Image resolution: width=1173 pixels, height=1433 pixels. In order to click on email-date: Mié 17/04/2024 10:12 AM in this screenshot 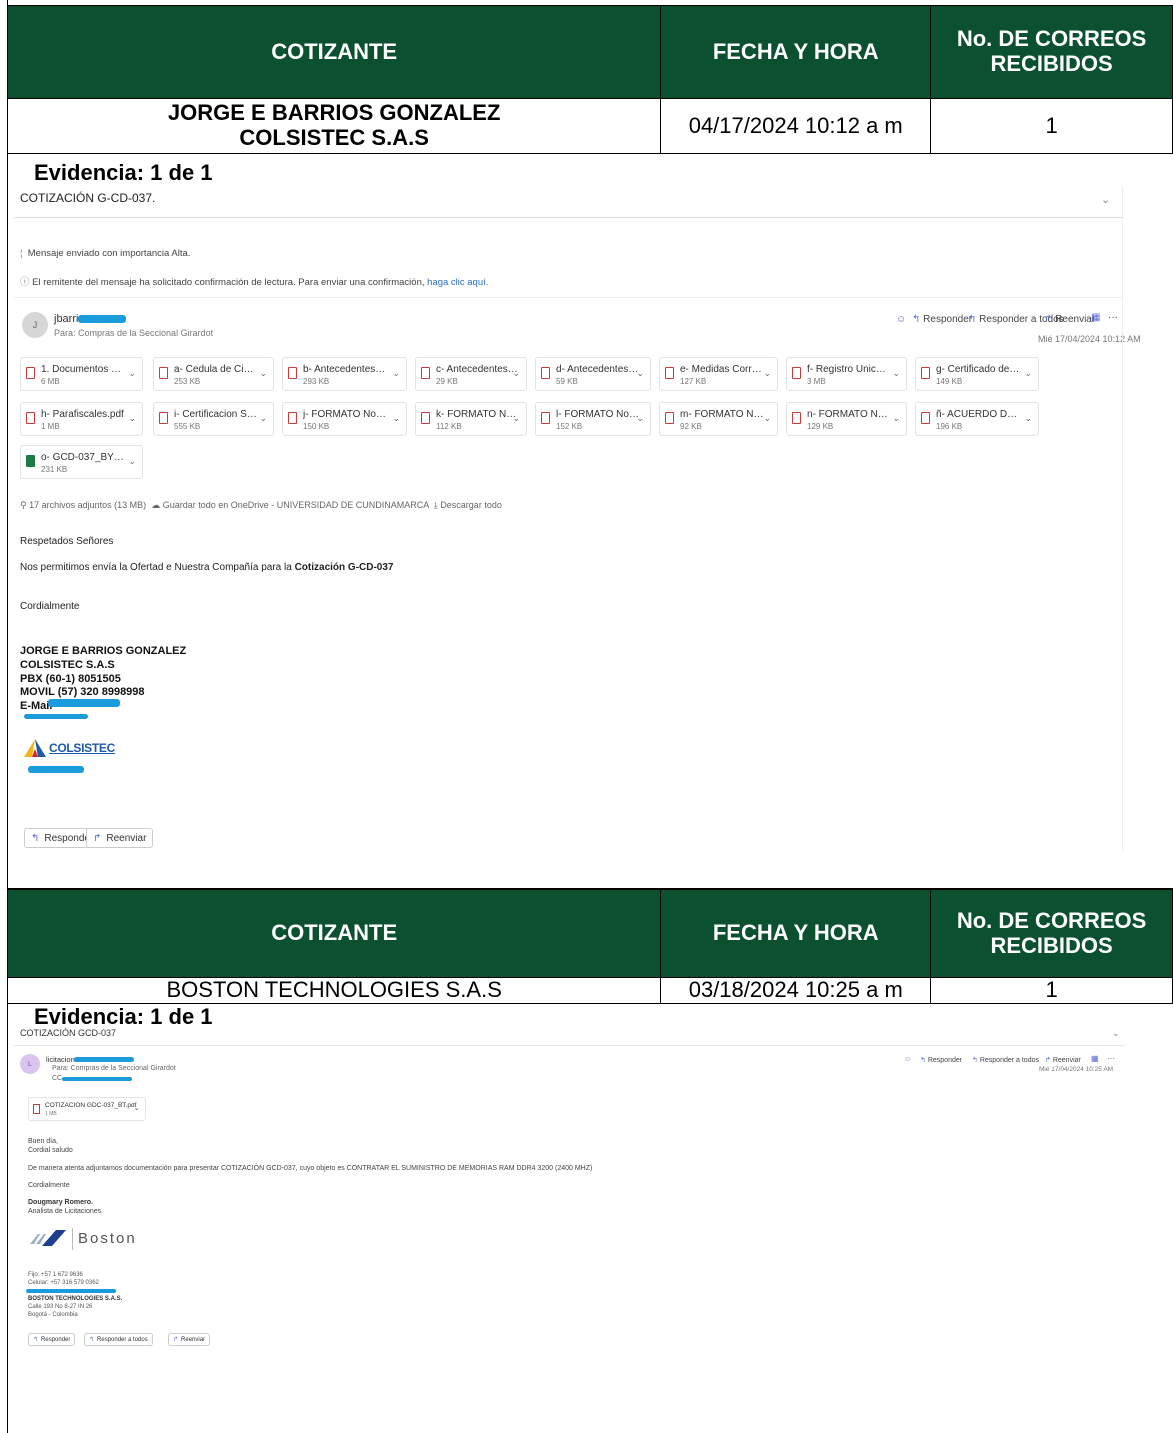, I will do `click(1089, 339)`.